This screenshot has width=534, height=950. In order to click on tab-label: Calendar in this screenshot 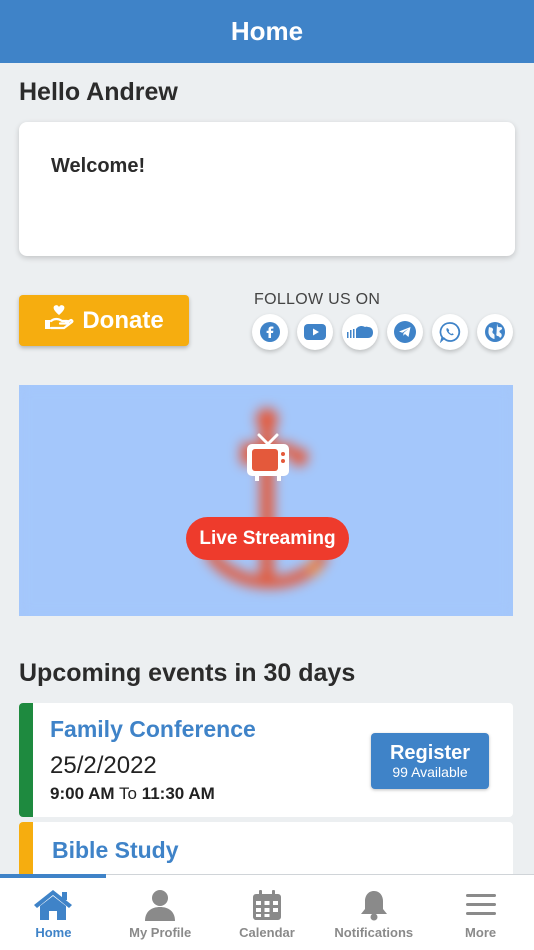, I will do `click(267, 932)`.